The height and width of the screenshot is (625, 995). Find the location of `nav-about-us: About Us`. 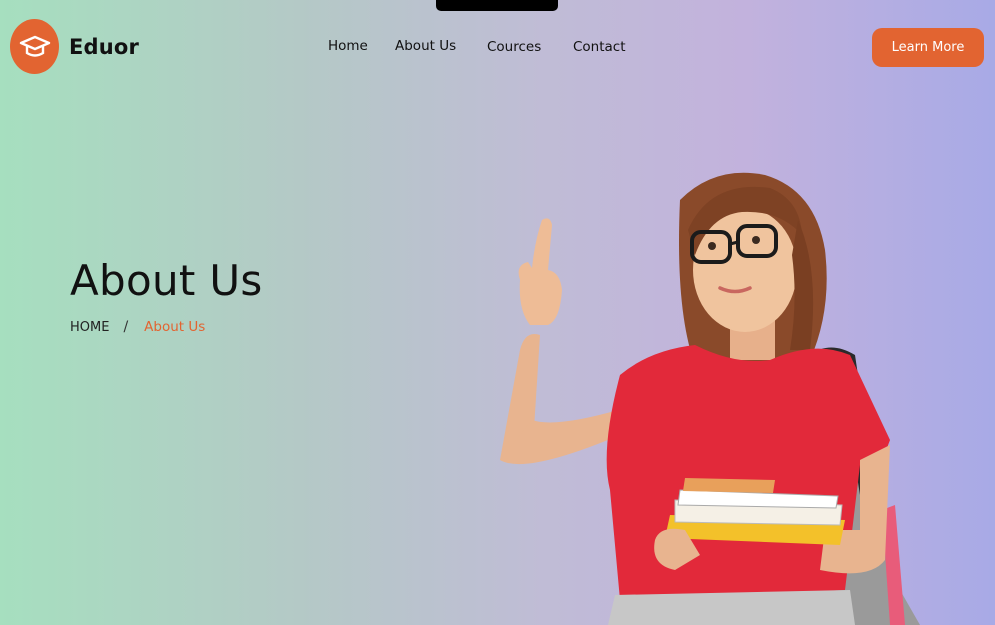

nav-about-us: About Us is located at coordinates (425, 46).